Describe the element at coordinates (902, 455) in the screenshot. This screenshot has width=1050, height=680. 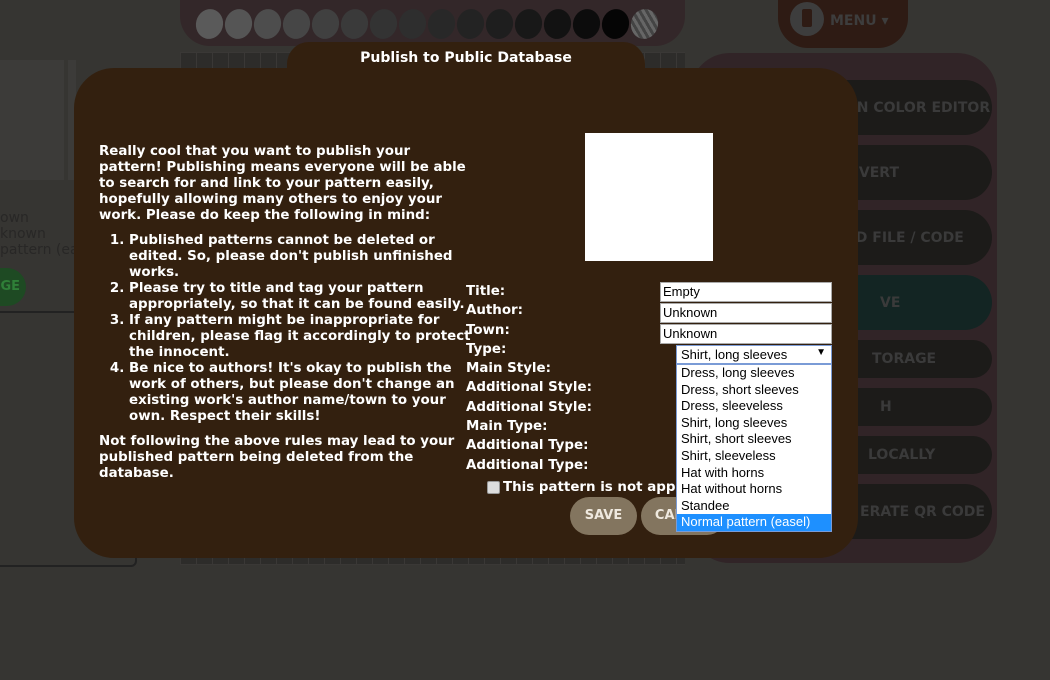
I see `button-label: LOCALLY` at that location.